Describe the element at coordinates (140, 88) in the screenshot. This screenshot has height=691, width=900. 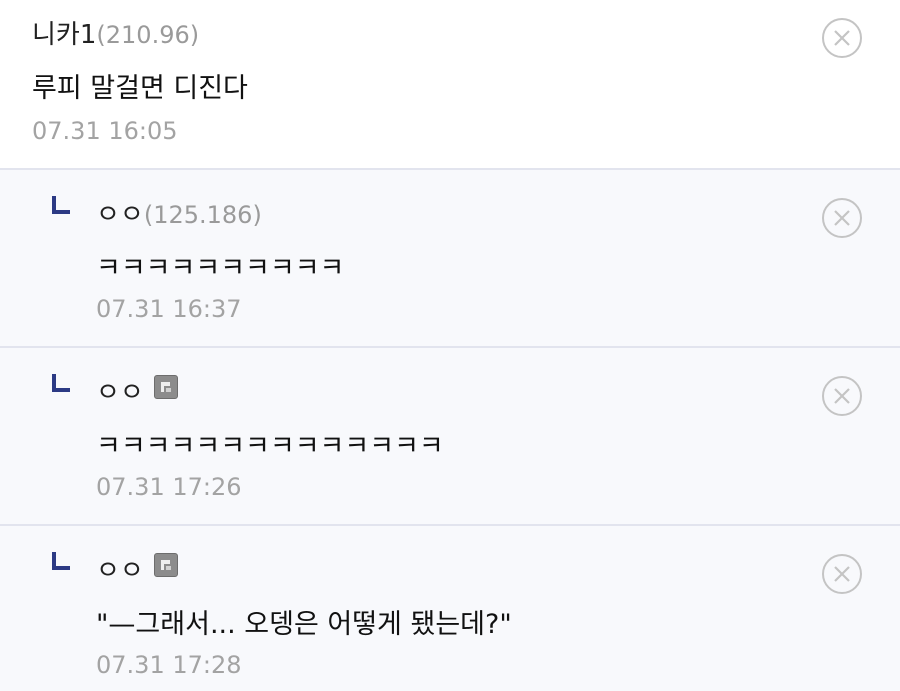
I see `comment-text: 루피 말걸면 디진다` at that location.